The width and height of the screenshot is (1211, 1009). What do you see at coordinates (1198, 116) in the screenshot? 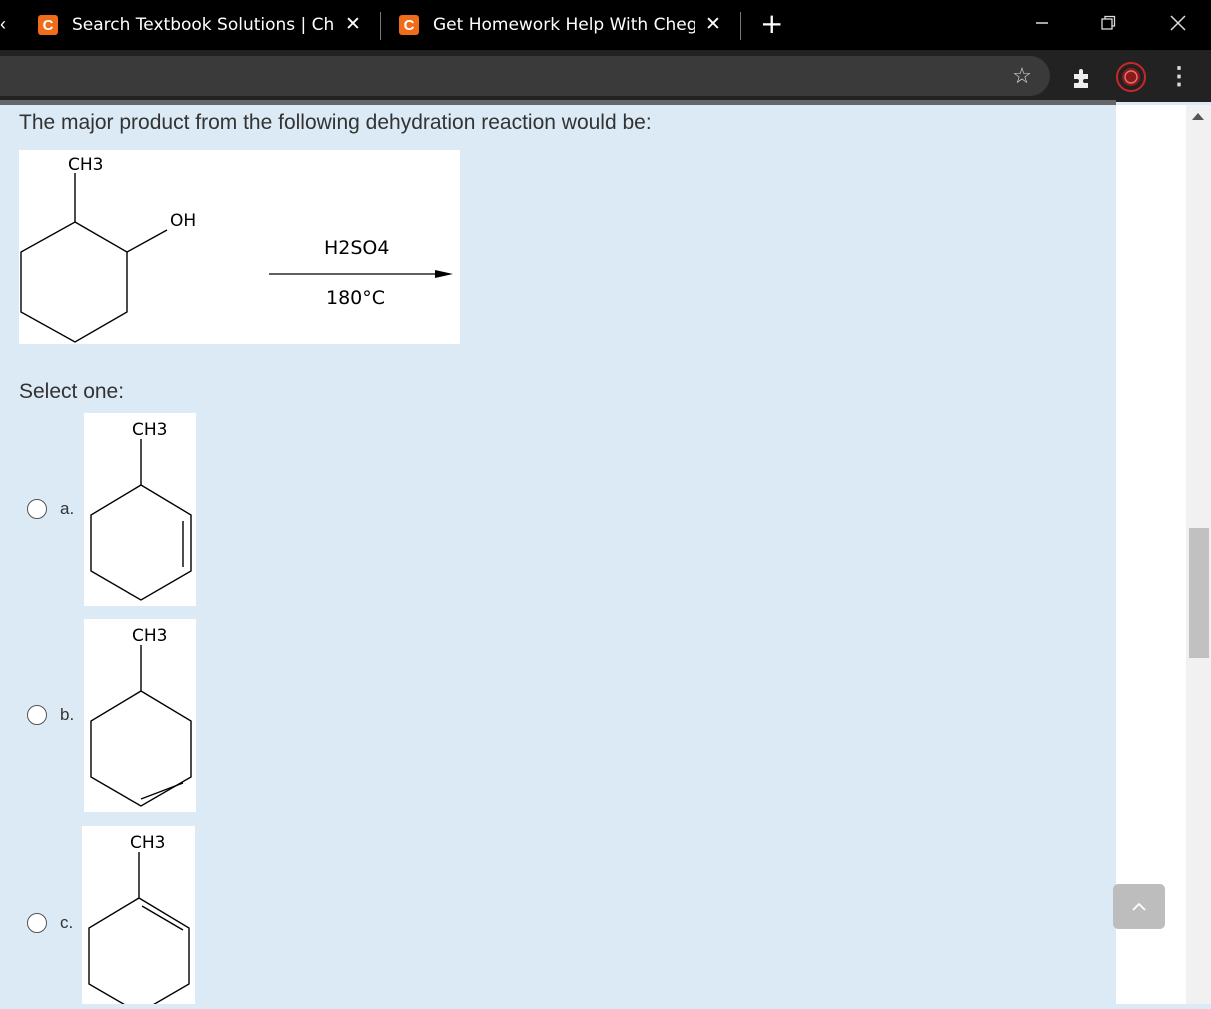
I see `scroll-up-arrow-icon` at bounding box center [1198, 116].